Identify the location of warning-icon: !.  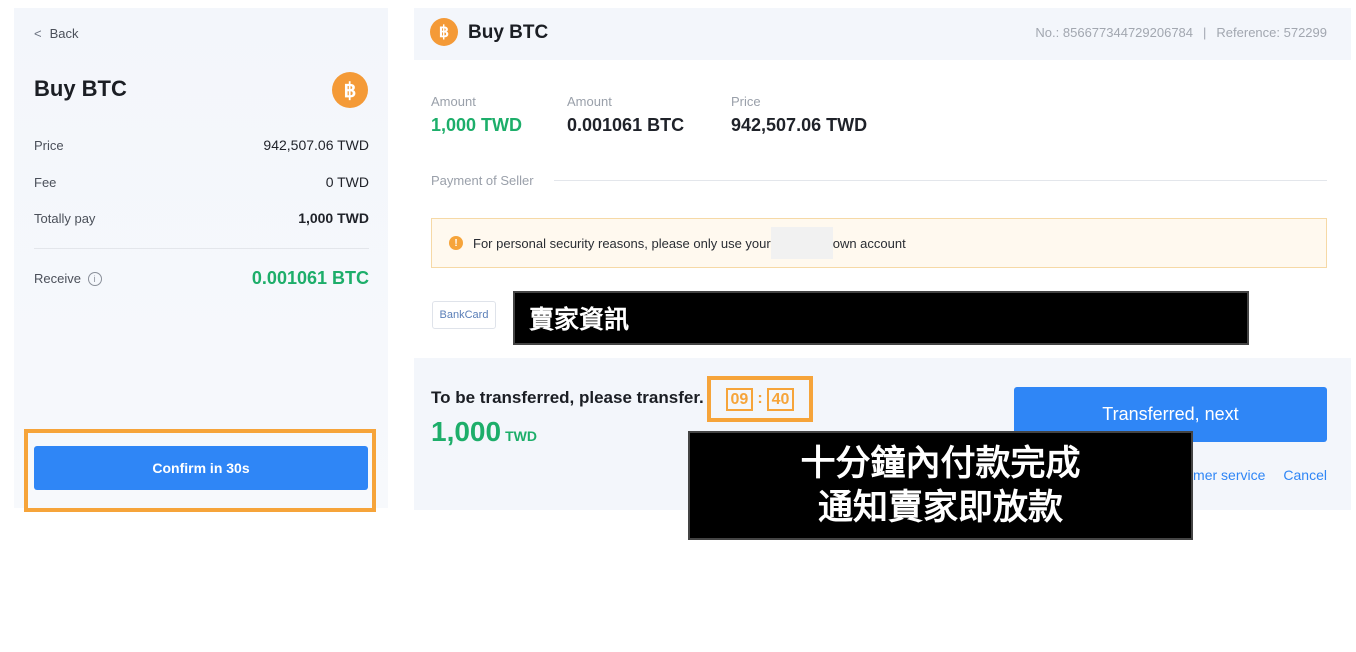
(456, 243).